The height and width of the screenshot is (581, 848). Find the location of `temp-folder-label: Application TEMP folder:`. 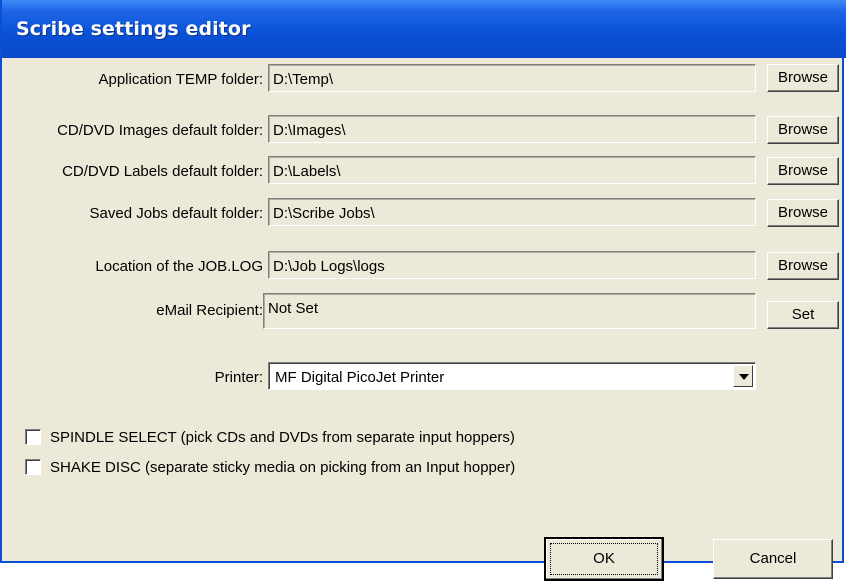

temp-folder-label: Application TEMP folder: is located at coordinates (180, 79).